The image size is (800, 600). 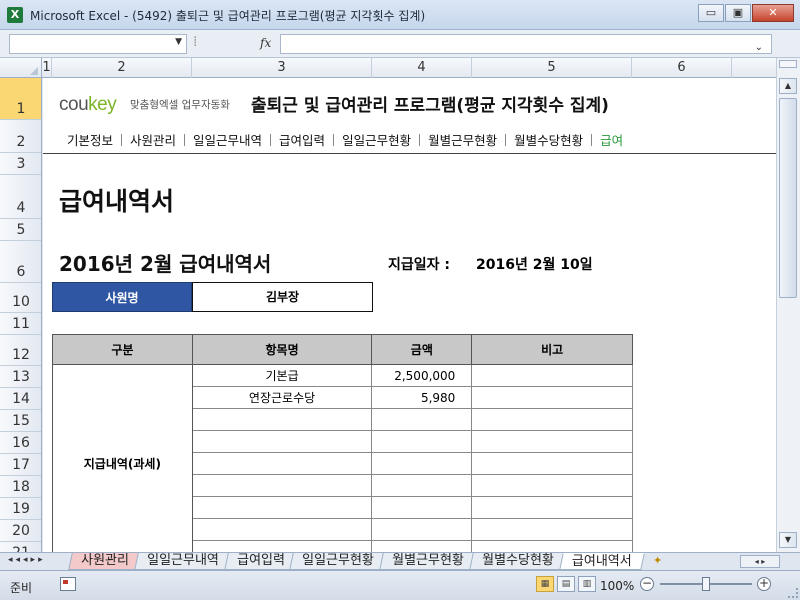 I want to click on name-box: ▼, so click(x=98, y=44).